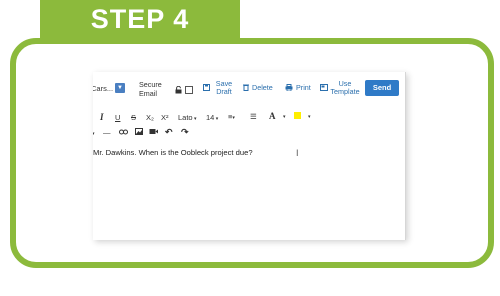 The image size is (500, 296). I want to click on font-size-select: 14 ▾, so click(212, 117).